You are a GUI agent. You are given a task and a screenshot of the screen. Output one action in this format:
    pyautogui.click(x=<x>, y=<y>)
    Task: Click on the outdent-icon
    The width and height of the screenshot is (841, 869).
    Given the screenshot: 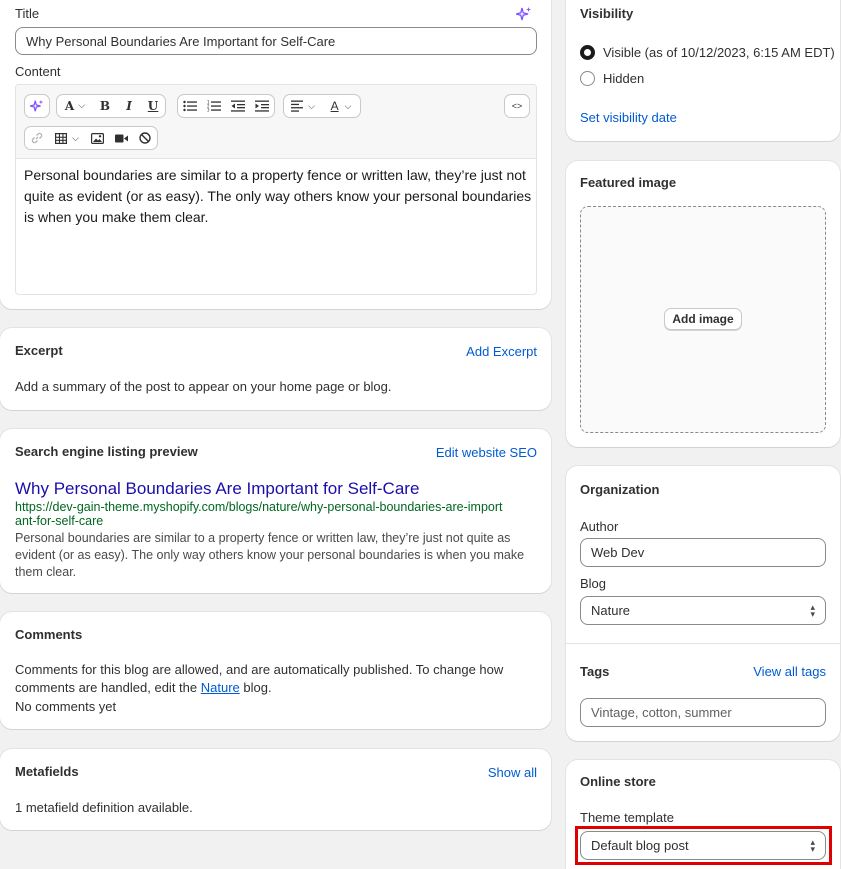 What is the action you would take?
    pyautogui.click(x=238, y=106)
    